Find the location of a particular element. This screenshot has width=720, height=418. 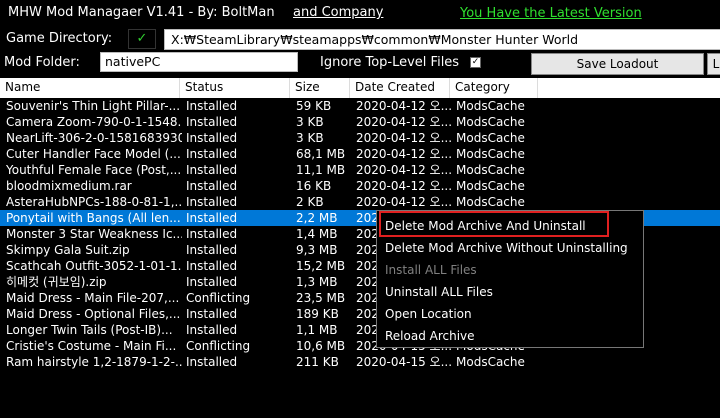

menu-item-open-location: Open Location is located at coordinates (510, 314).